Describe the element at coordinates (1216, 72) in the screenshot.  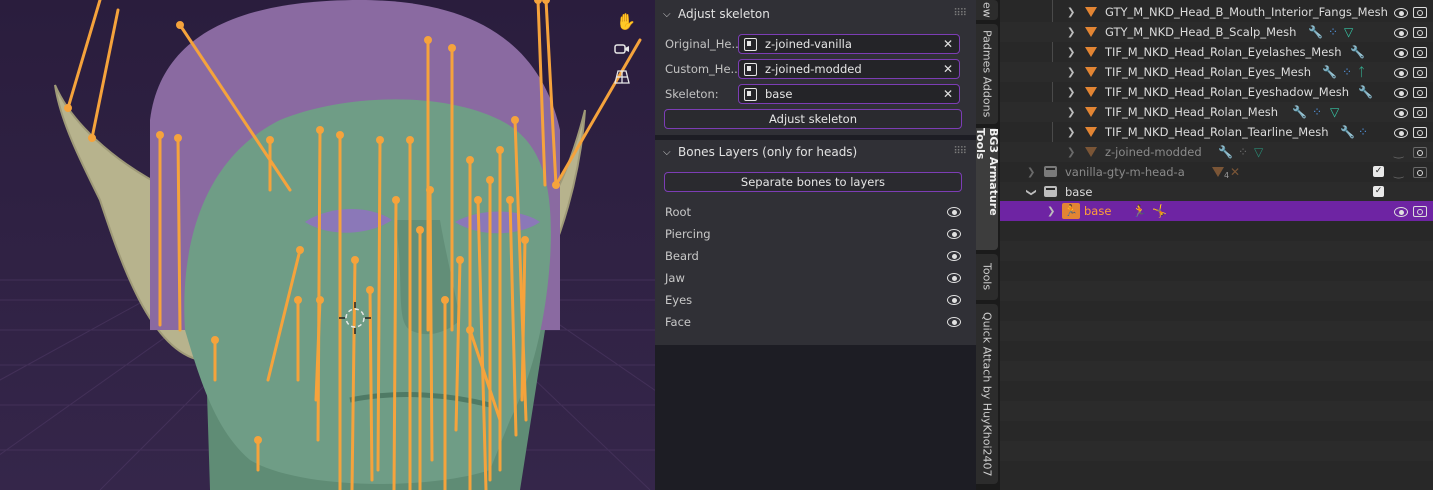
I see `outliner-row-mesh: ❯ TIF_M_NKD_Head_Rolan_Eyes_Mesh 🔧 ⁘ ᛏ` at that location.